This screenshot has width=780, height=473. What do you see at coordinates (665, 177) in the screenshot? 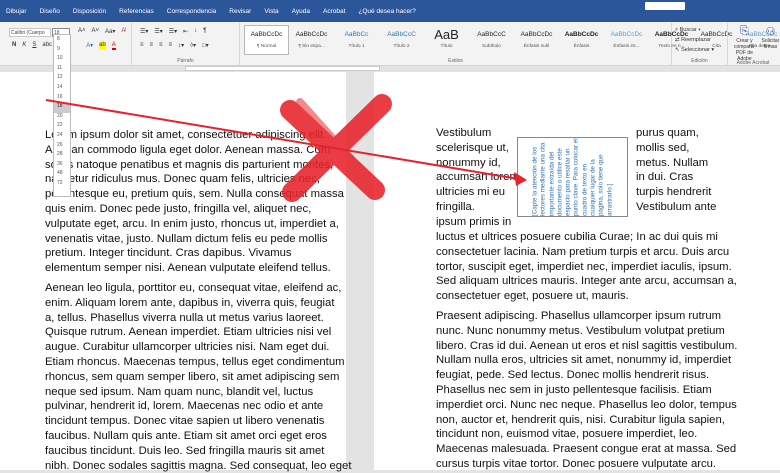
I see `text-line: in dui. Cras` at bounding box center [665, 177].